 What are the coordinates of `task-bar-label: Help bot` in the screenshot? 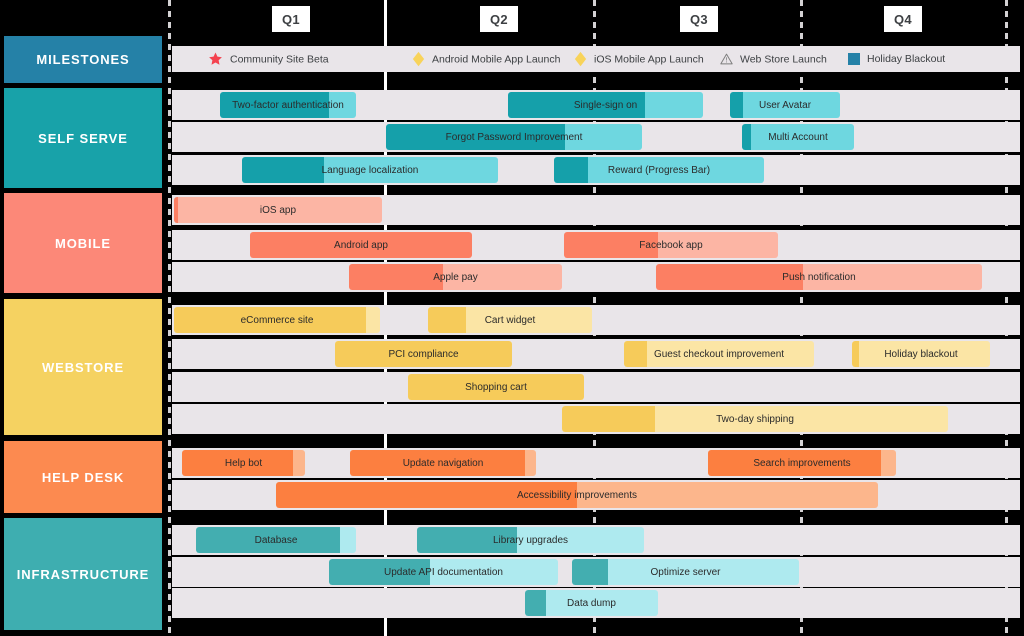 It's located at (243, 463).